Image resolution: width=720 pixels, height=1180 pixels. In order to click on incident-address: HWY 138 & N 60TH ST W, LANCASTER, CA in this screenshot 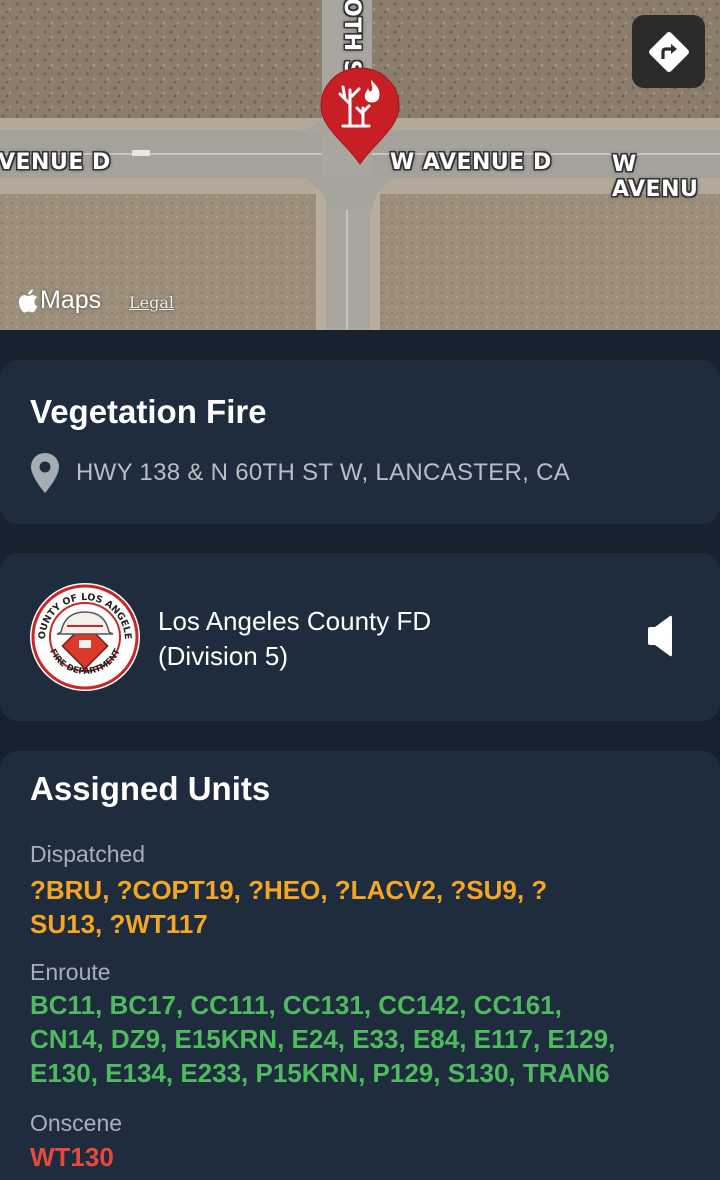, I will do `click(323, 472)`.